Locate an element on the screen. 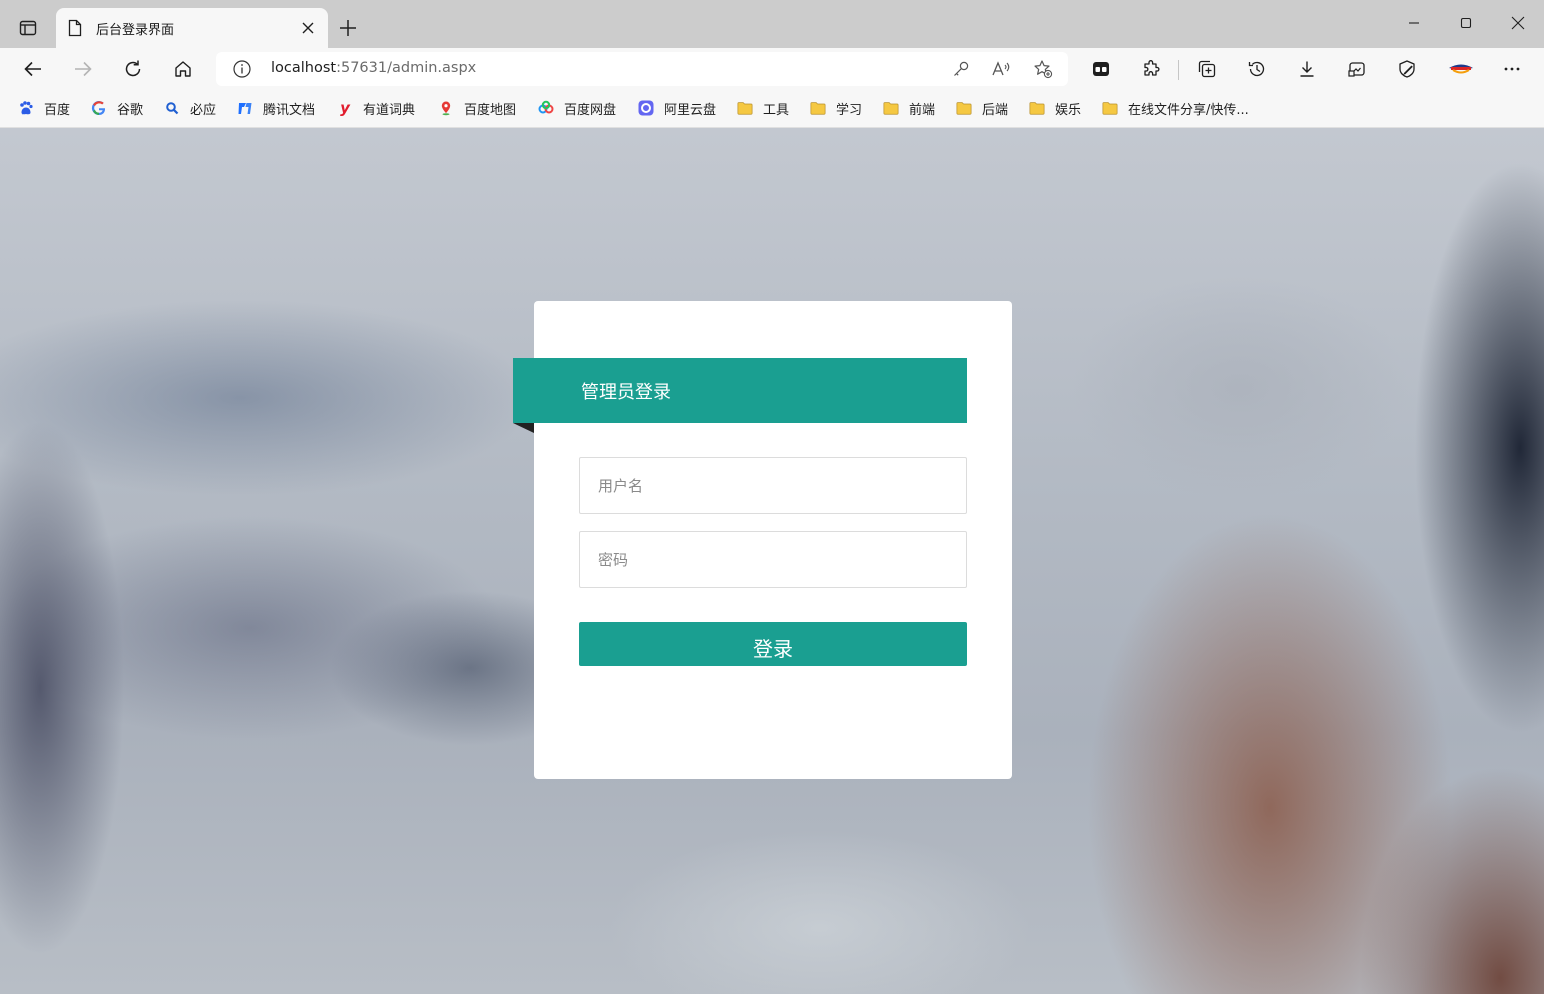  url-host: localhost is located at coordinates (304, 68).